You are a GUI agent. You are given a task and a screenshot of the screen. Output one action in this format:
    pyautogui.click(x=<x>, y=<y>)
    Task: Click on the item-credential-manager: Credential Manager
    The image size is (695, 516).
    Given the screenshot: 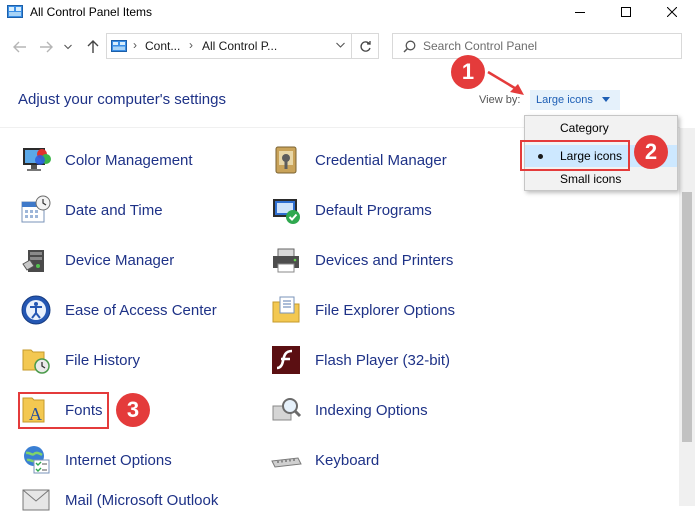 What is the action you would take?
    pyautogui.click(x=358, y=160)
    